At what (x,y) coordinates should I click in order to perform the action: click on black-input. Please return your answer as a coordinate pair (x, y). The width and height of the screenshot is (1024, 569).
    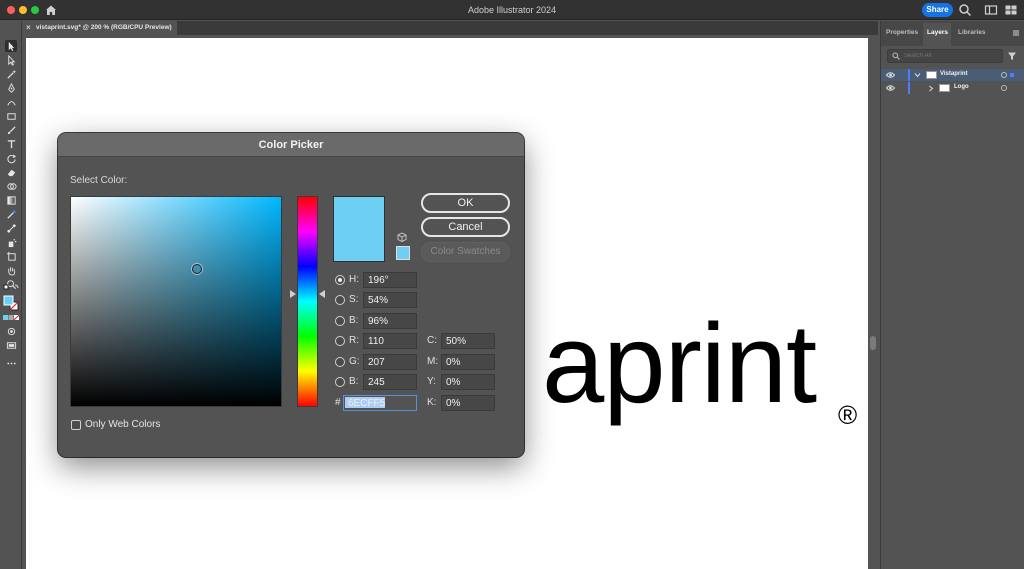
    Looking at the image, I should click on (468, 403).